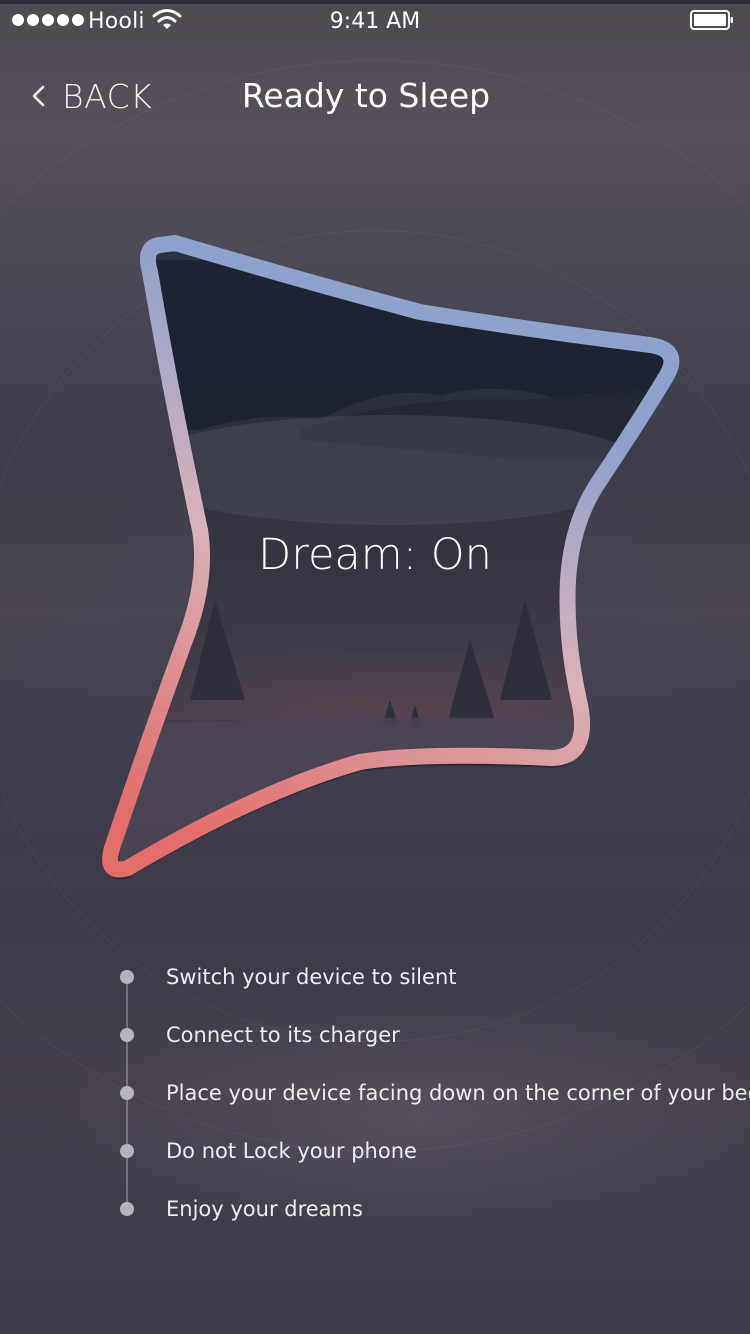 This screenshot has width=750, height=1334. Describe the element at coordinates (420, 1151) in the screenshot. I see `checklist-item: Do not Lock your phone` at that location.